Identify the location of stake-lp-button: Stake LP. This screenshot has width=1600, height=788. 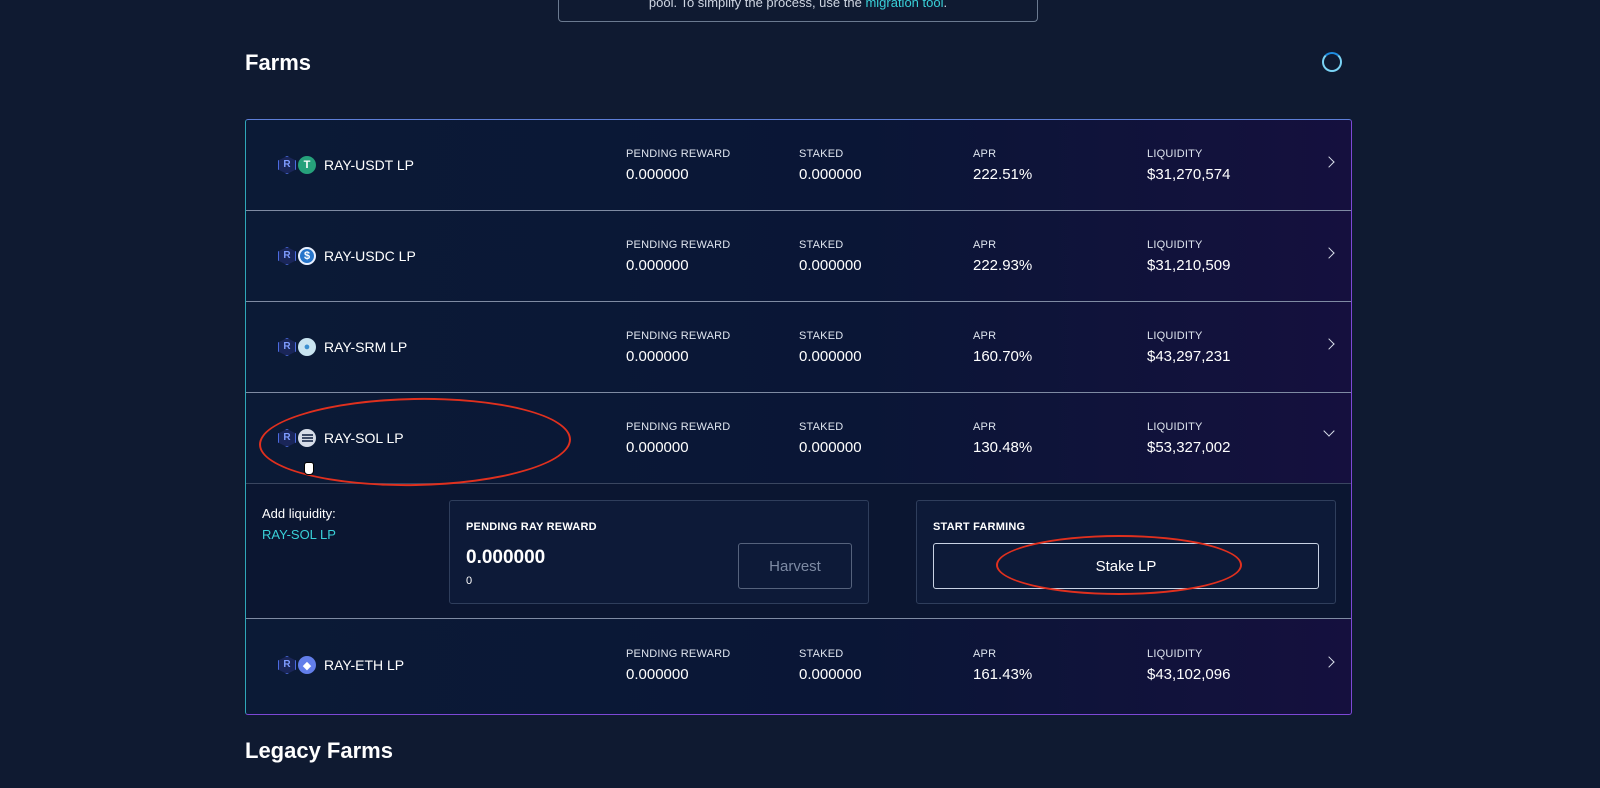
(1126, 566).